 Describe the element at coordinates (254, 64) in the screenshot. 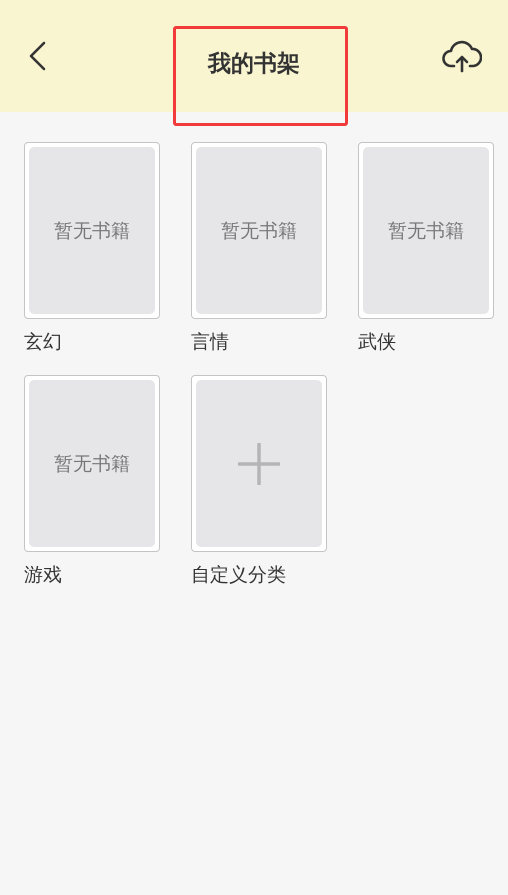

I see `page-title: 我的书架` at that location.